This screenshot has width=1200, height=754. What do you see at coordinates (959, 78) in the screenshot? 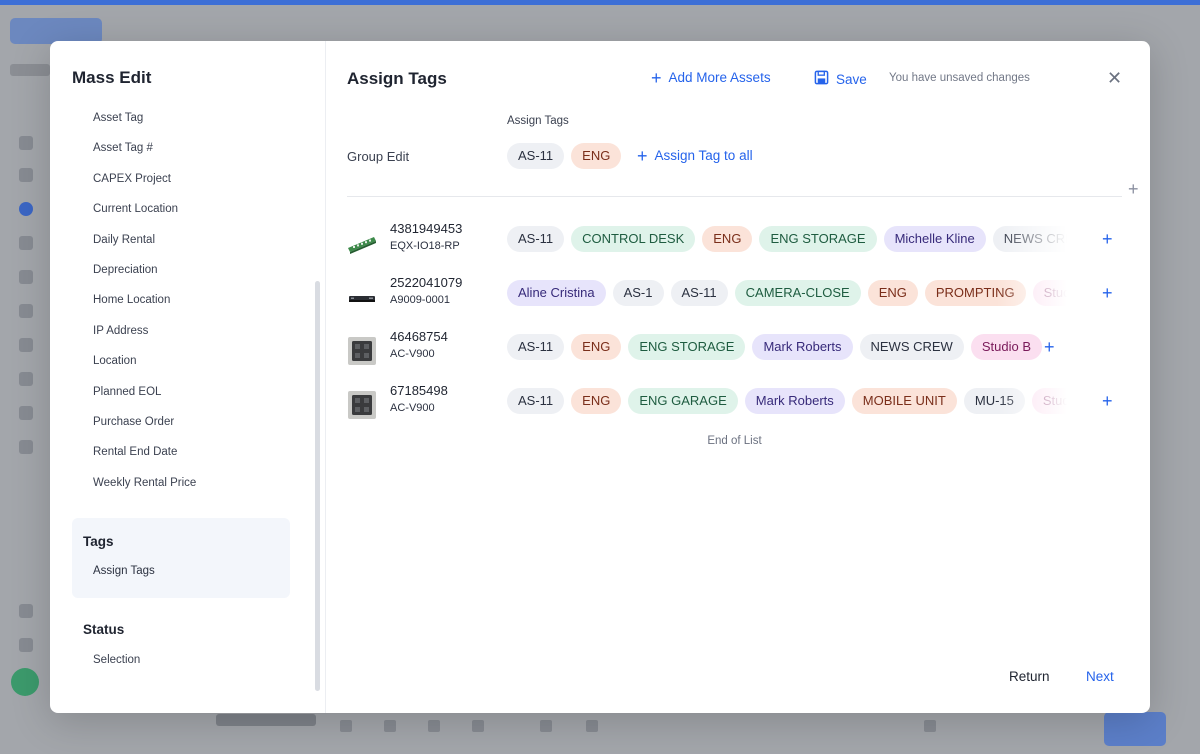
I see `unsaved-changes-notice: You have unsaved changes` at bounding box center [959, 78].